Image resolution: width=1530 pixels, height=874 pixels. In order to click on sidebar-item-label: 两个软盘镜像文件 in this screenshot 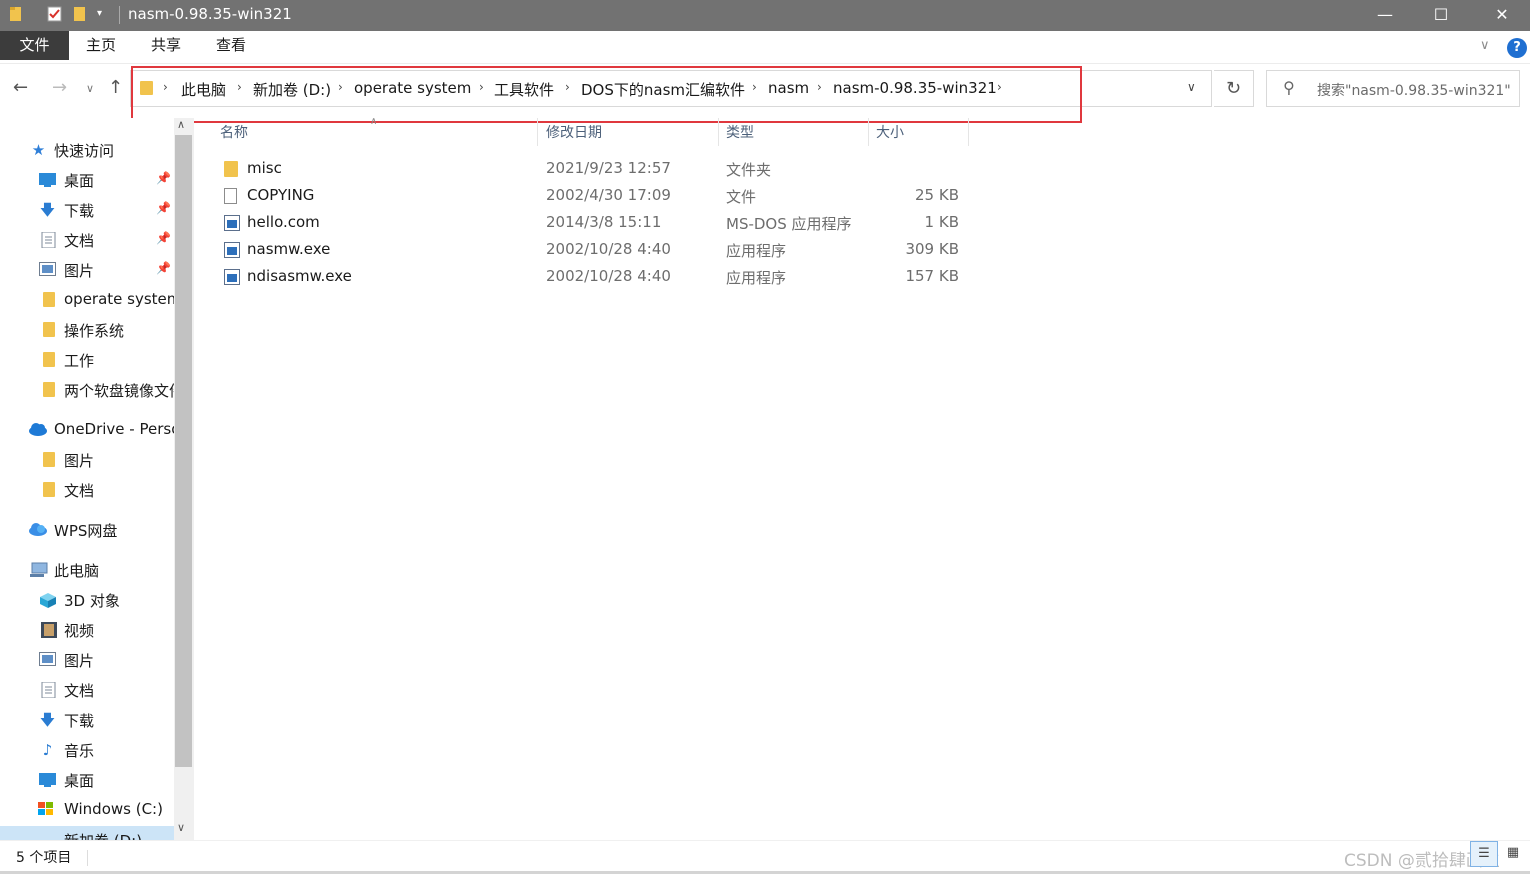, I will do `click(119, 391)`.